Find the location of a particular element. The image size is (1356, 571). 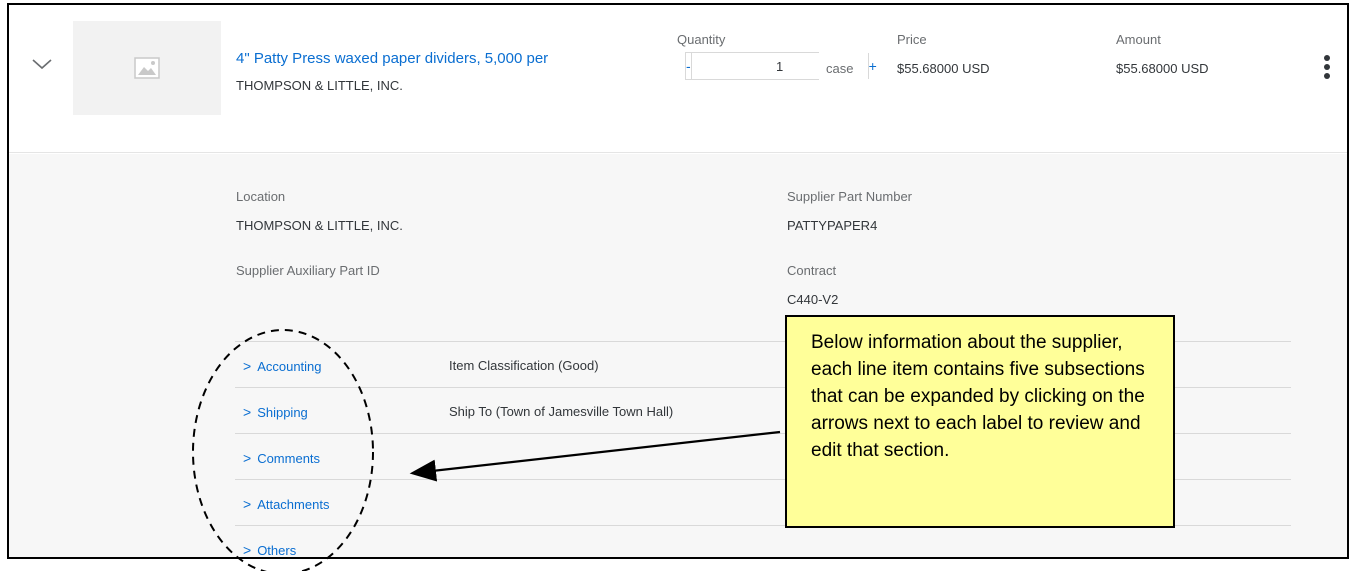

item-thumbnail is located at coordinates (147, 68).